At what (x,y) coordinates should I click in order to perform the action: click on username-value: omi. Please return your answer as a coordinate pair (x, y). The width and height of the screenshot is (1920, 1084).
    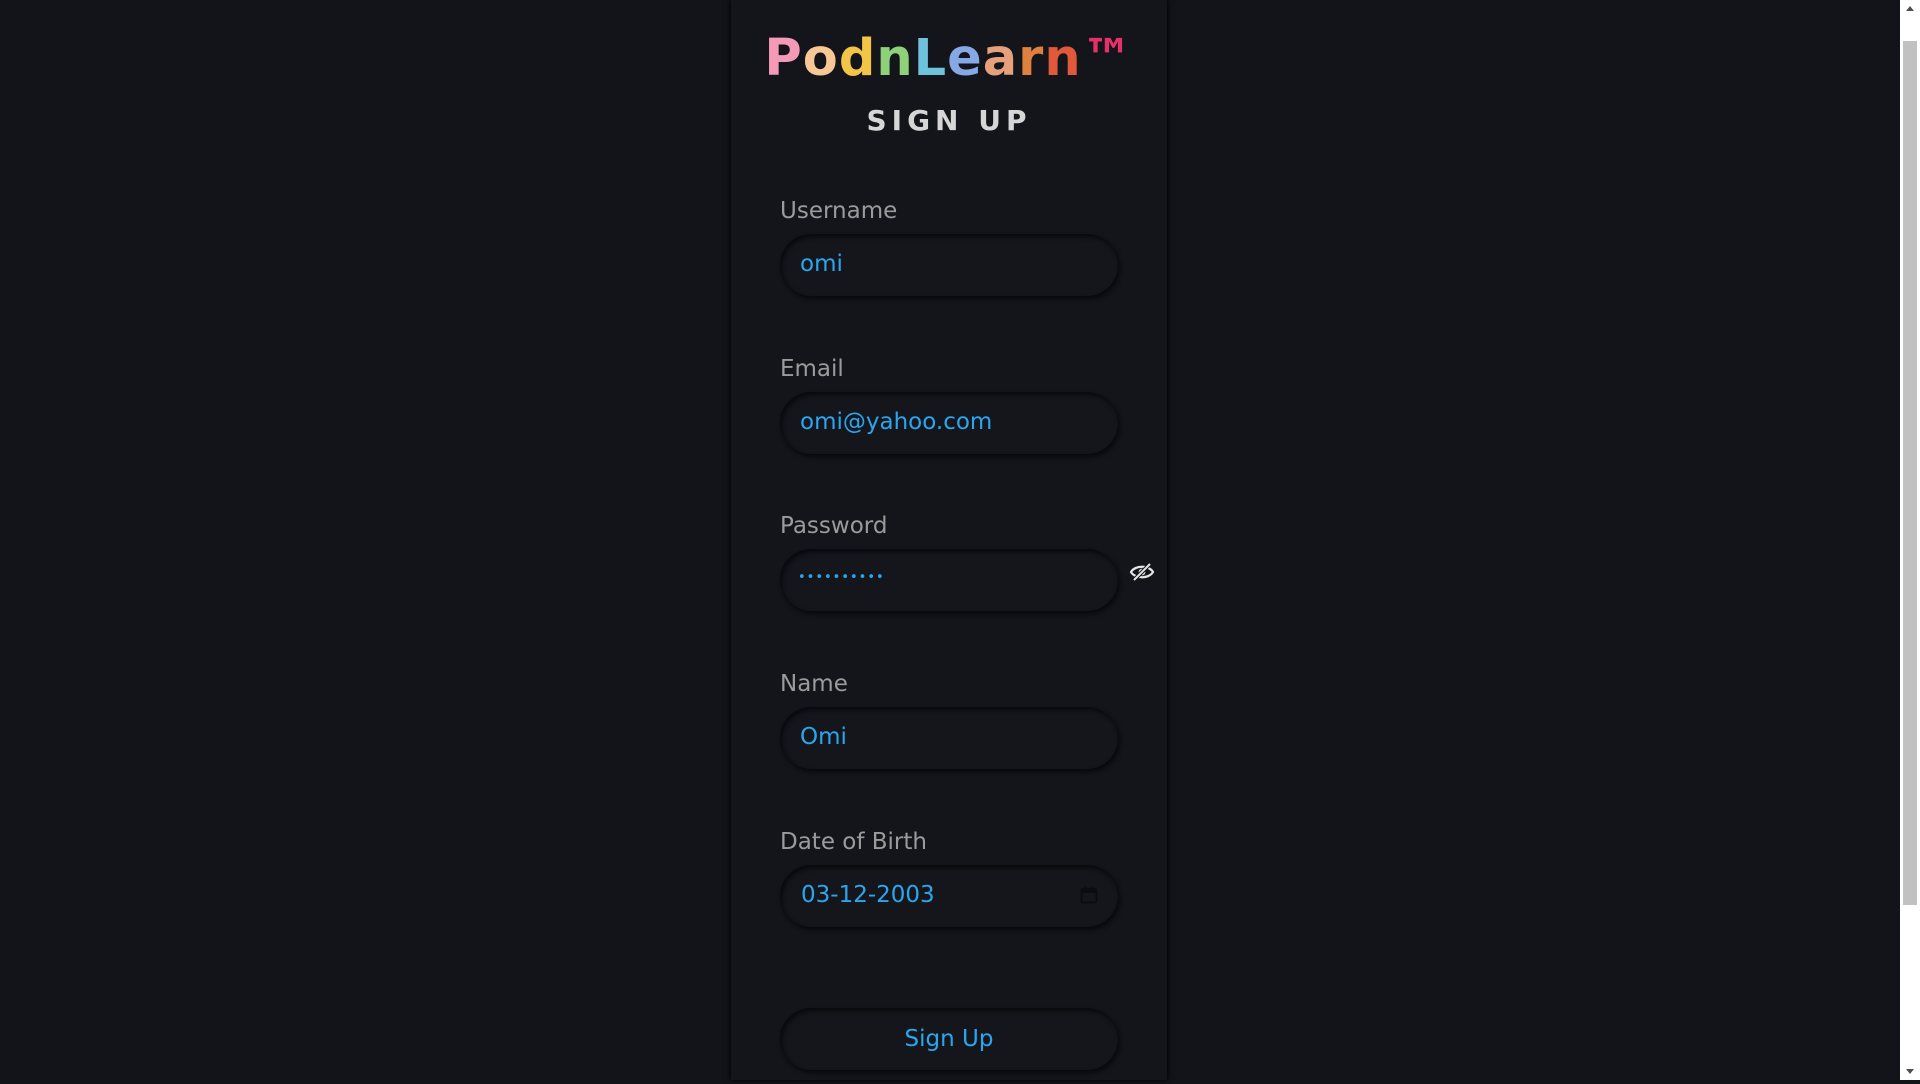
    Looking at the image, I should click on (821, 264).